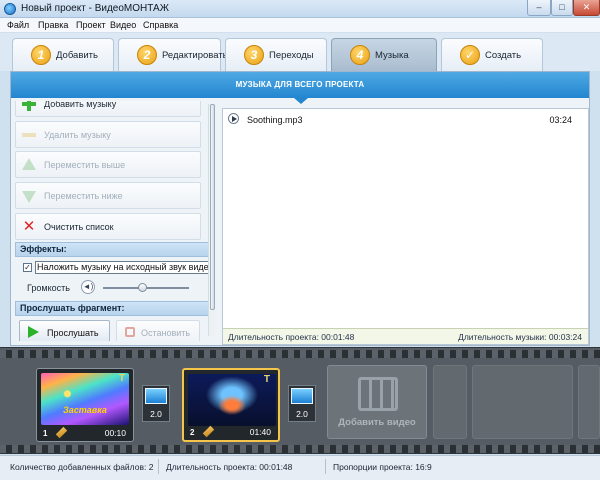  What do you see at coordinates (300, 85) in the screenshot?
I see `section-header: МУЗЫКА ДЛЯ ВСЕГО ПРОЕКТА` at bounding box center [300, 85].